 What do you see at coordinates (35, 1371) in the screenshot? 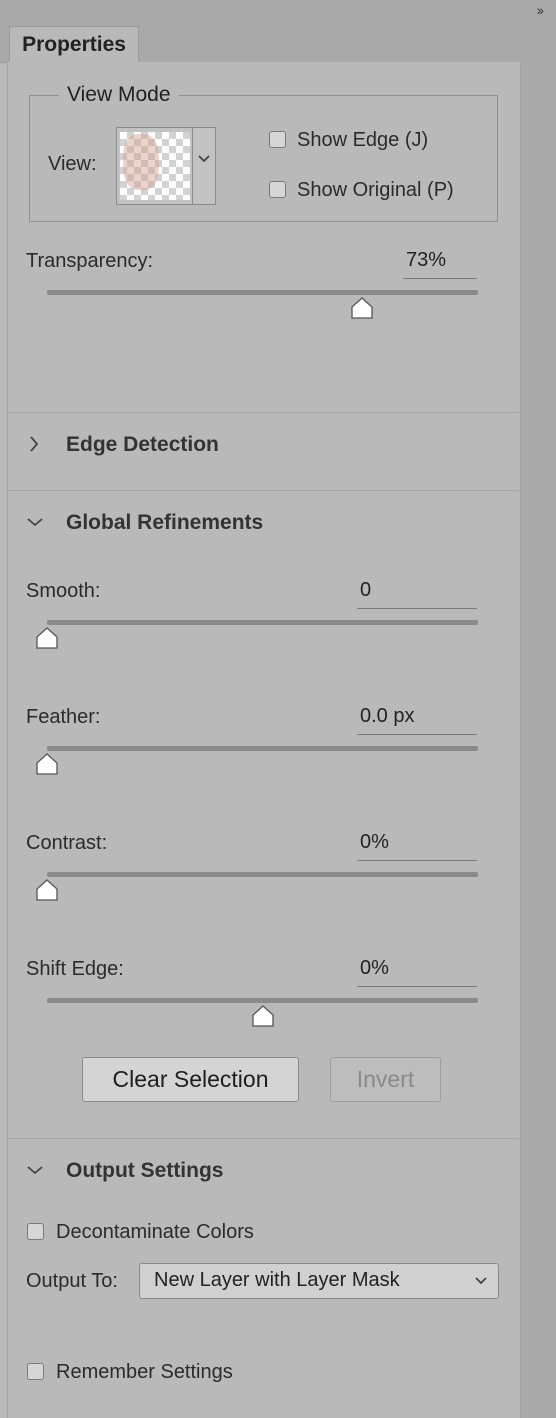
I see `remember-settings-checkbox` at bounding box center [35, 1371].